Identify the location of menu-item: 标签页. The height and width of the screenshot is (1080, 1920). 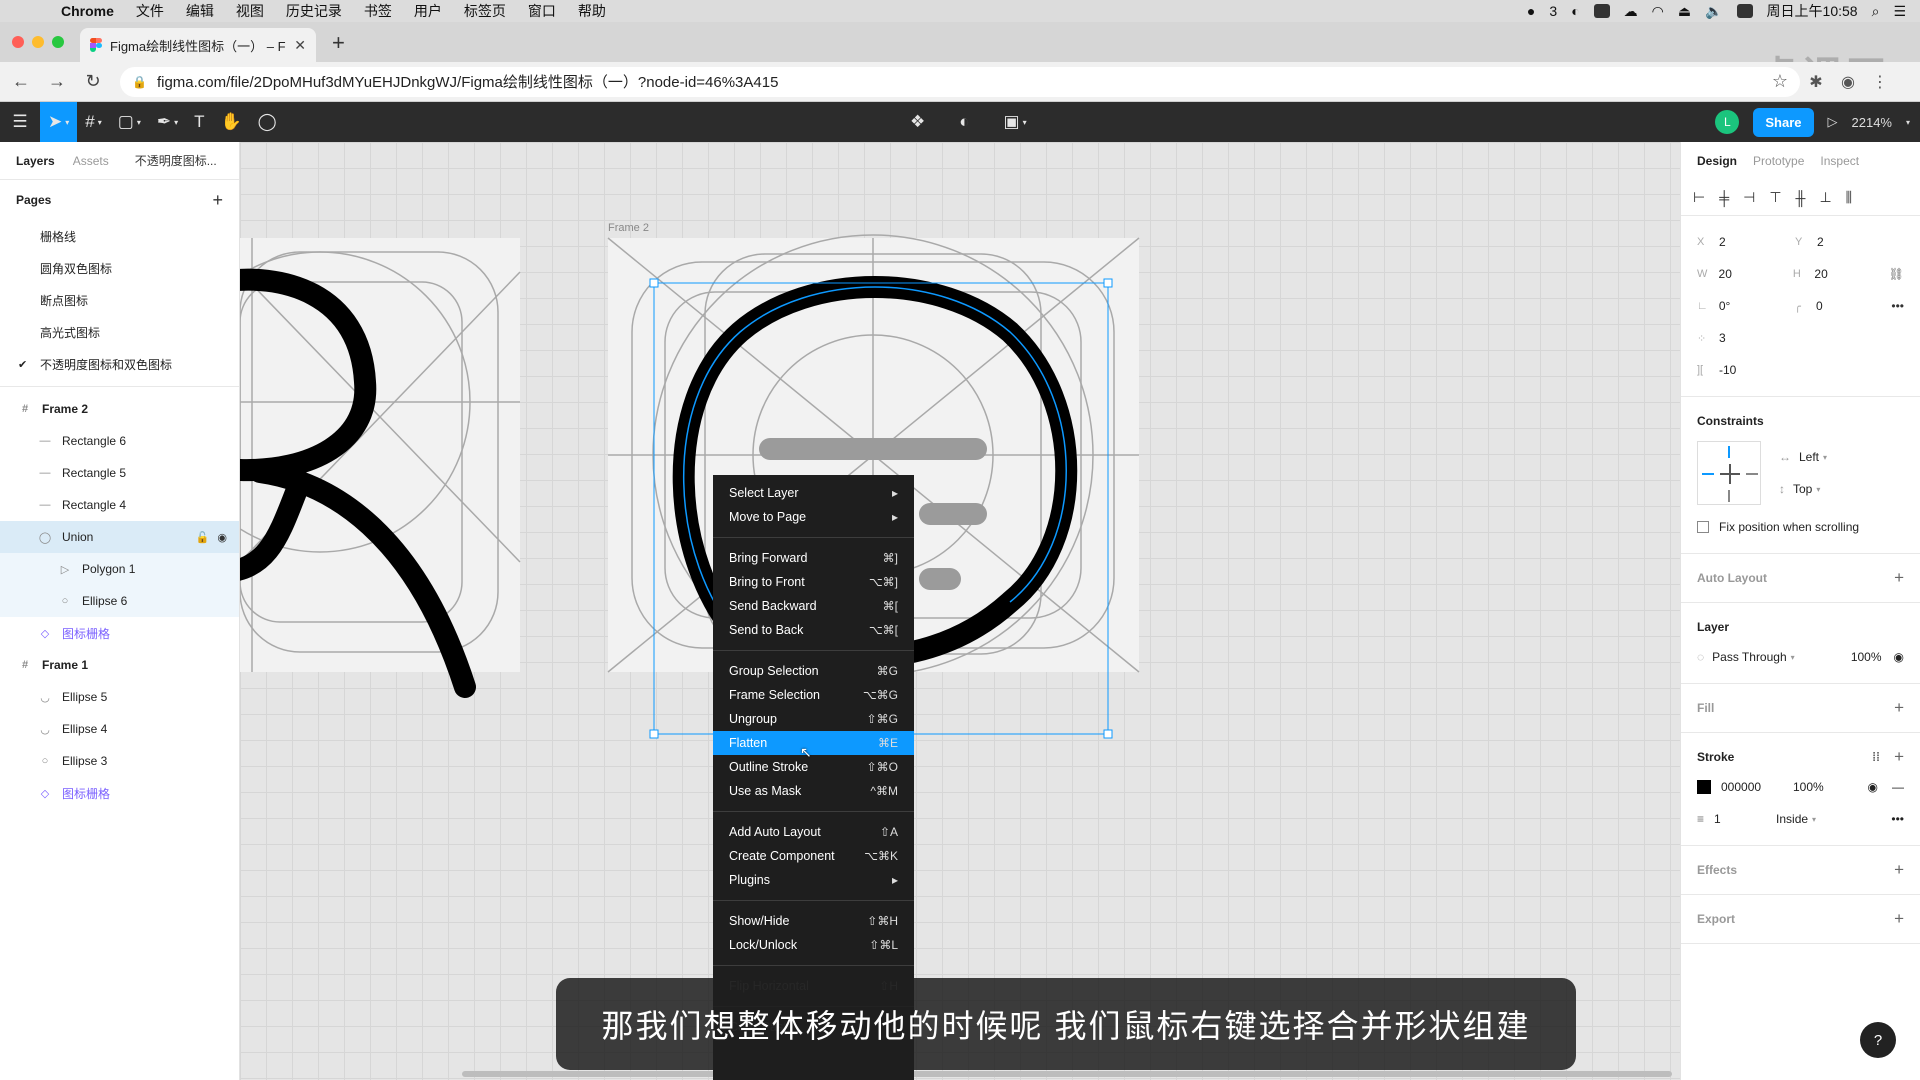
(485, 11).